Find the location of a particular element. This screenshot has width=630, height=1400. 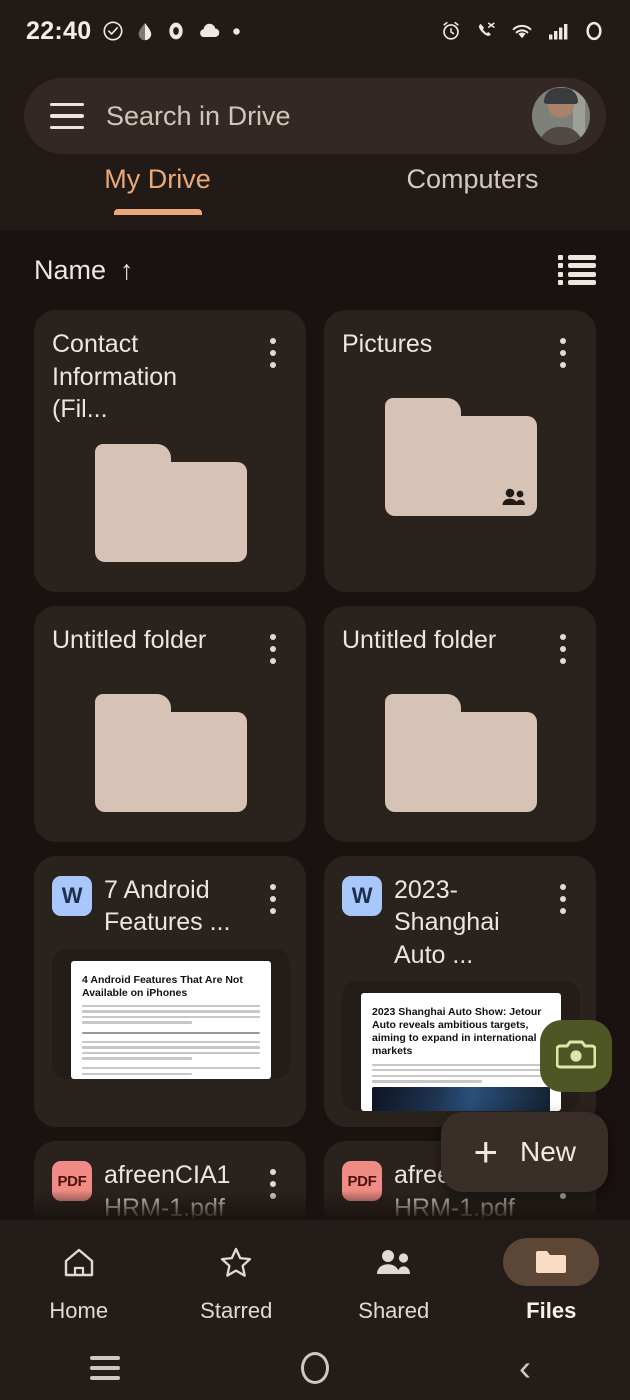

card-header: Pictures is located at coordinates (461, 354).